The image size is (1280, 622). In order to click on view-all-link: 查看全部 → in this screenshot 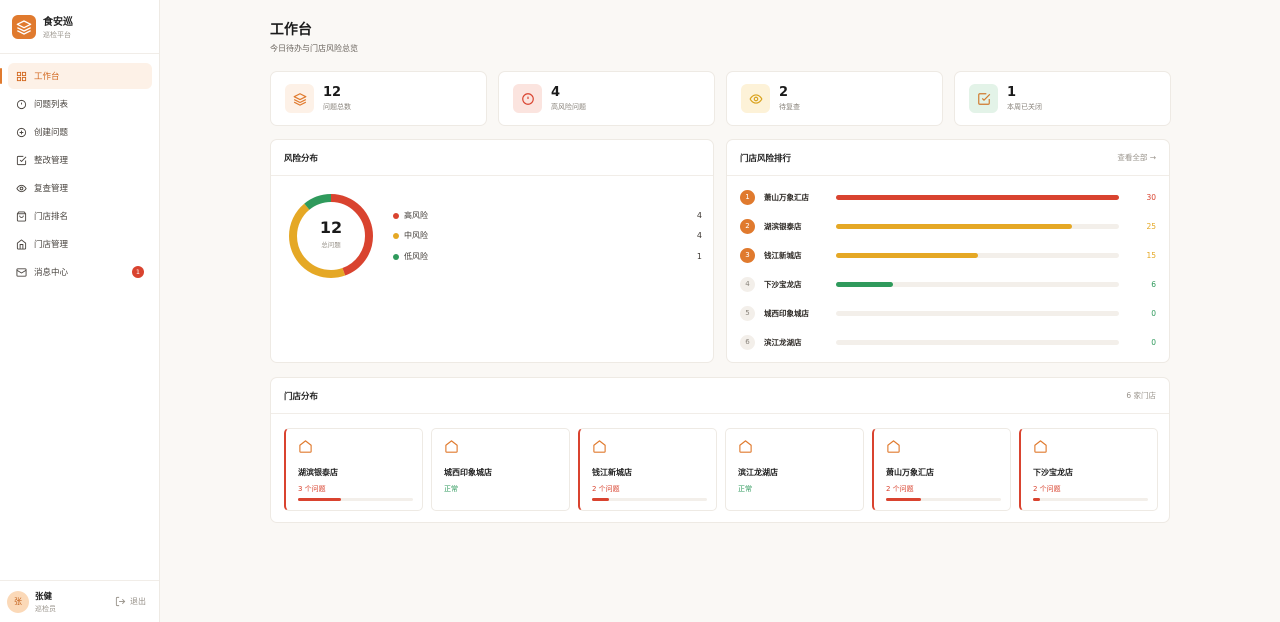, I will do `click(1136, 157)`.